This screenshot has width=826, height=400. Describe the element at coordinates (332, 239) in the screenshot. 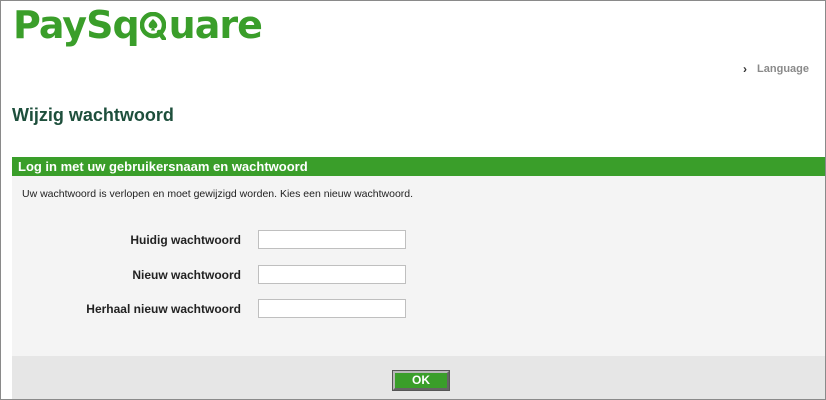

I see `current-password-field` at that location.